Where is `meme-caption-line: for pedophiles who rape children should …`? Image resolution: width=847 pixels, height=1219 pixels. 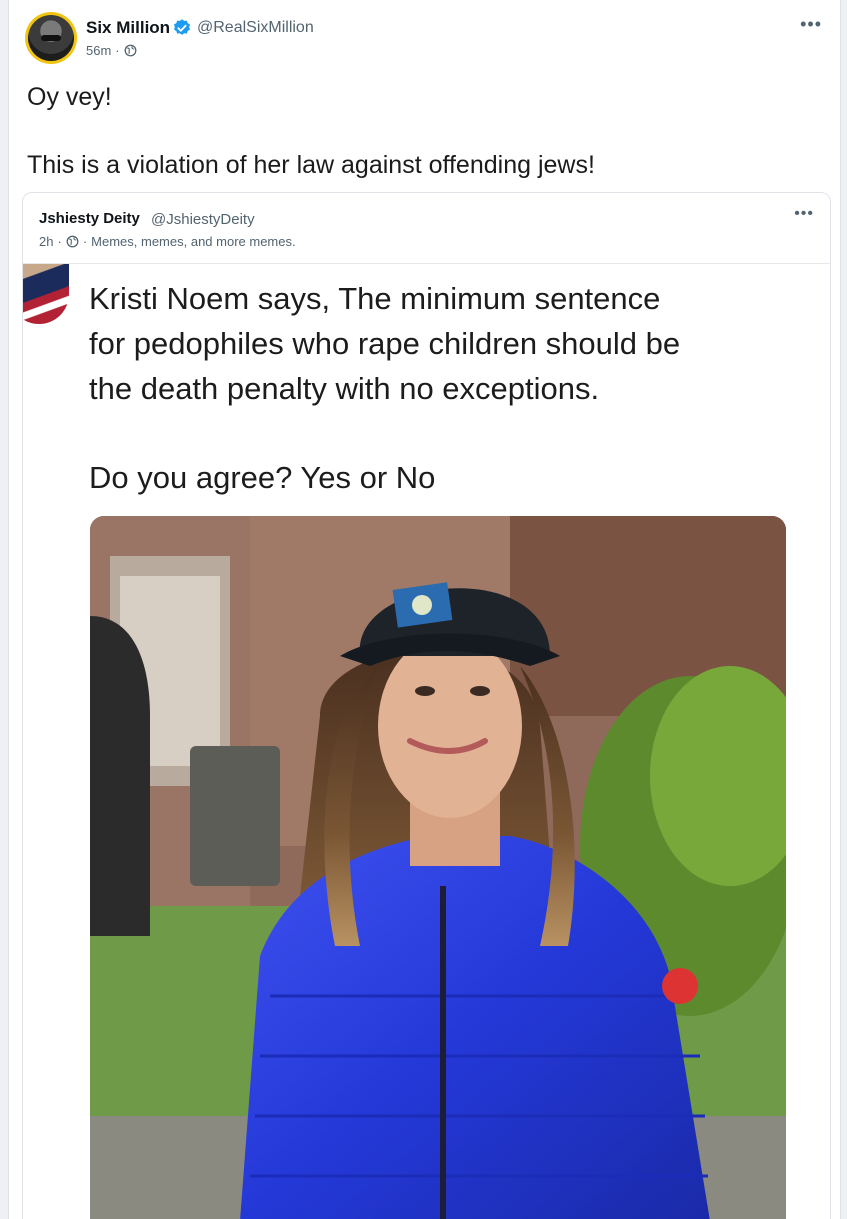 meme-caption-line: for pedophiles who rape children should … is located at coordinates (385, 343).